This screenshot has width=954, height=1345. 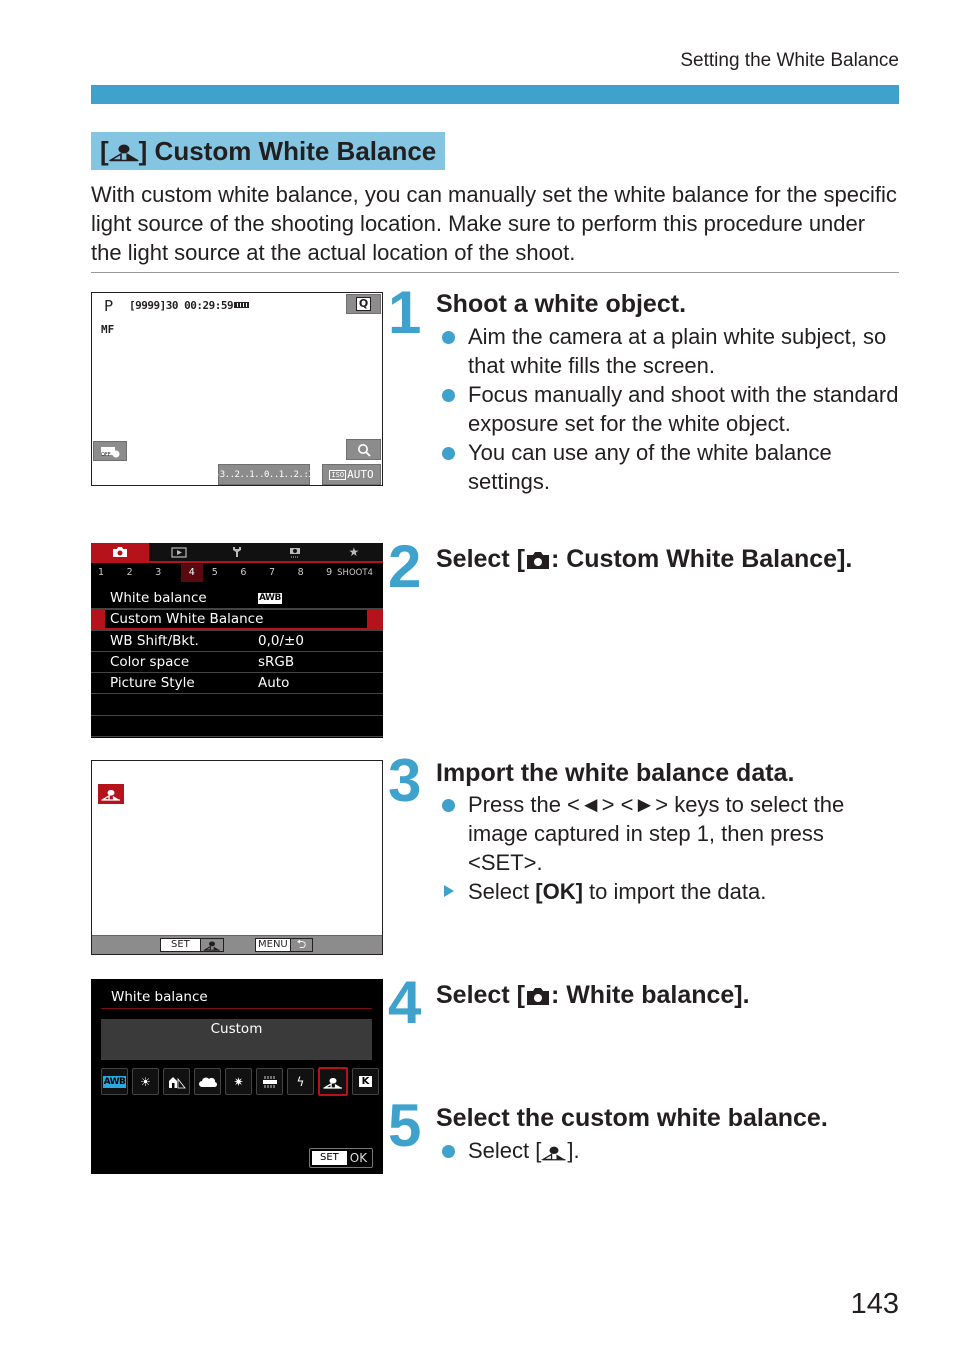 I want to click on menu-item-white-balance: White balance AWB, so click(x=237, y=599).